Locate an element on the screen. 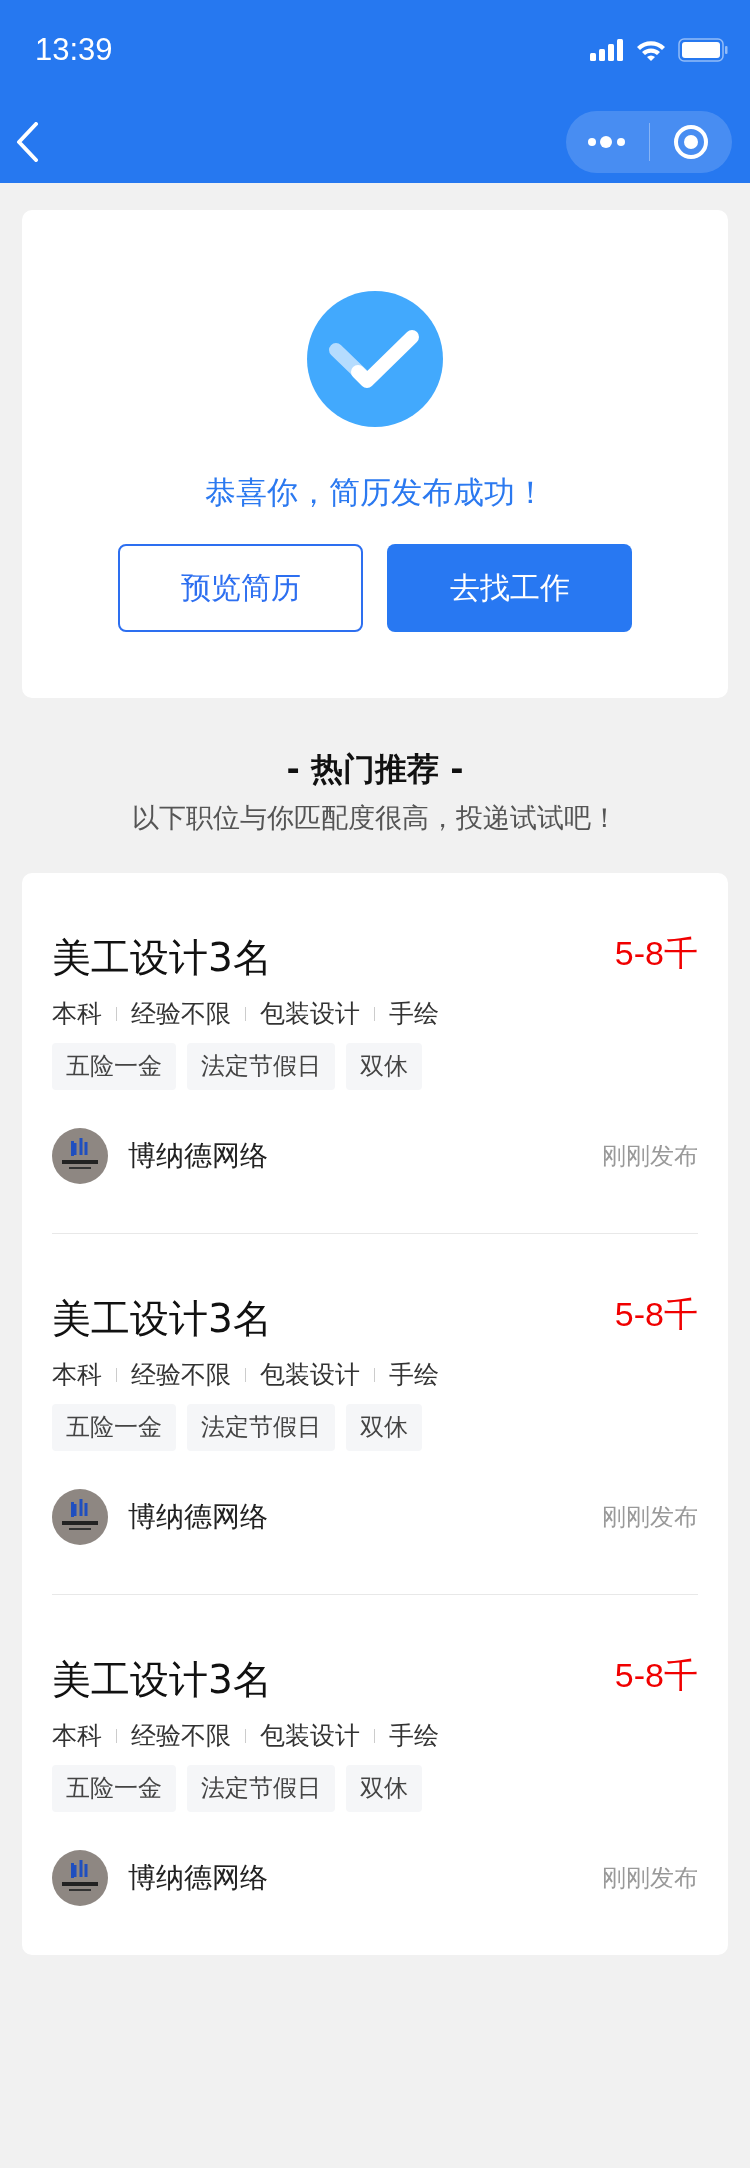 This screenshot has width=750, height=2168. battery-icon is located at coordinates (703, 50).